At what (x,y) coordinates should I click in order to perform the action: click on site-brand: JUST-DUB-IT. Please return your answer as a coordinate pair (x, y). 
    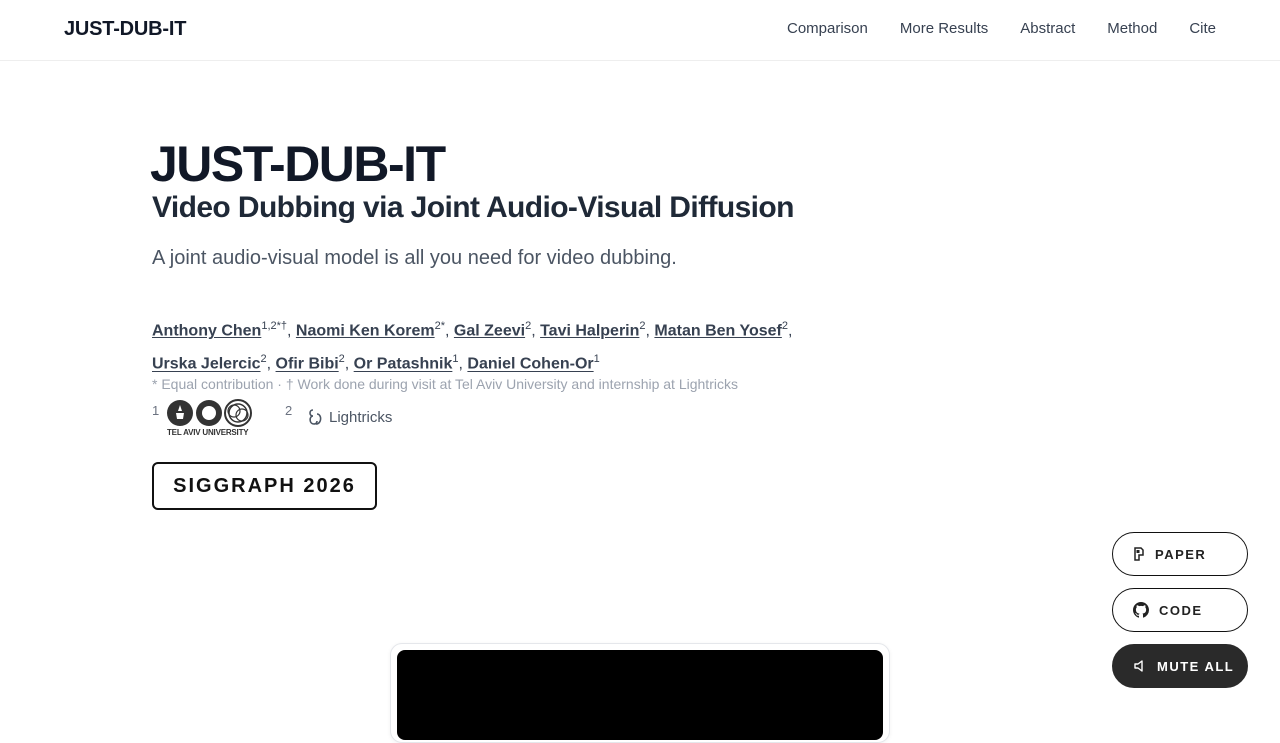
    Looking at the image, I should click on (125, 29).